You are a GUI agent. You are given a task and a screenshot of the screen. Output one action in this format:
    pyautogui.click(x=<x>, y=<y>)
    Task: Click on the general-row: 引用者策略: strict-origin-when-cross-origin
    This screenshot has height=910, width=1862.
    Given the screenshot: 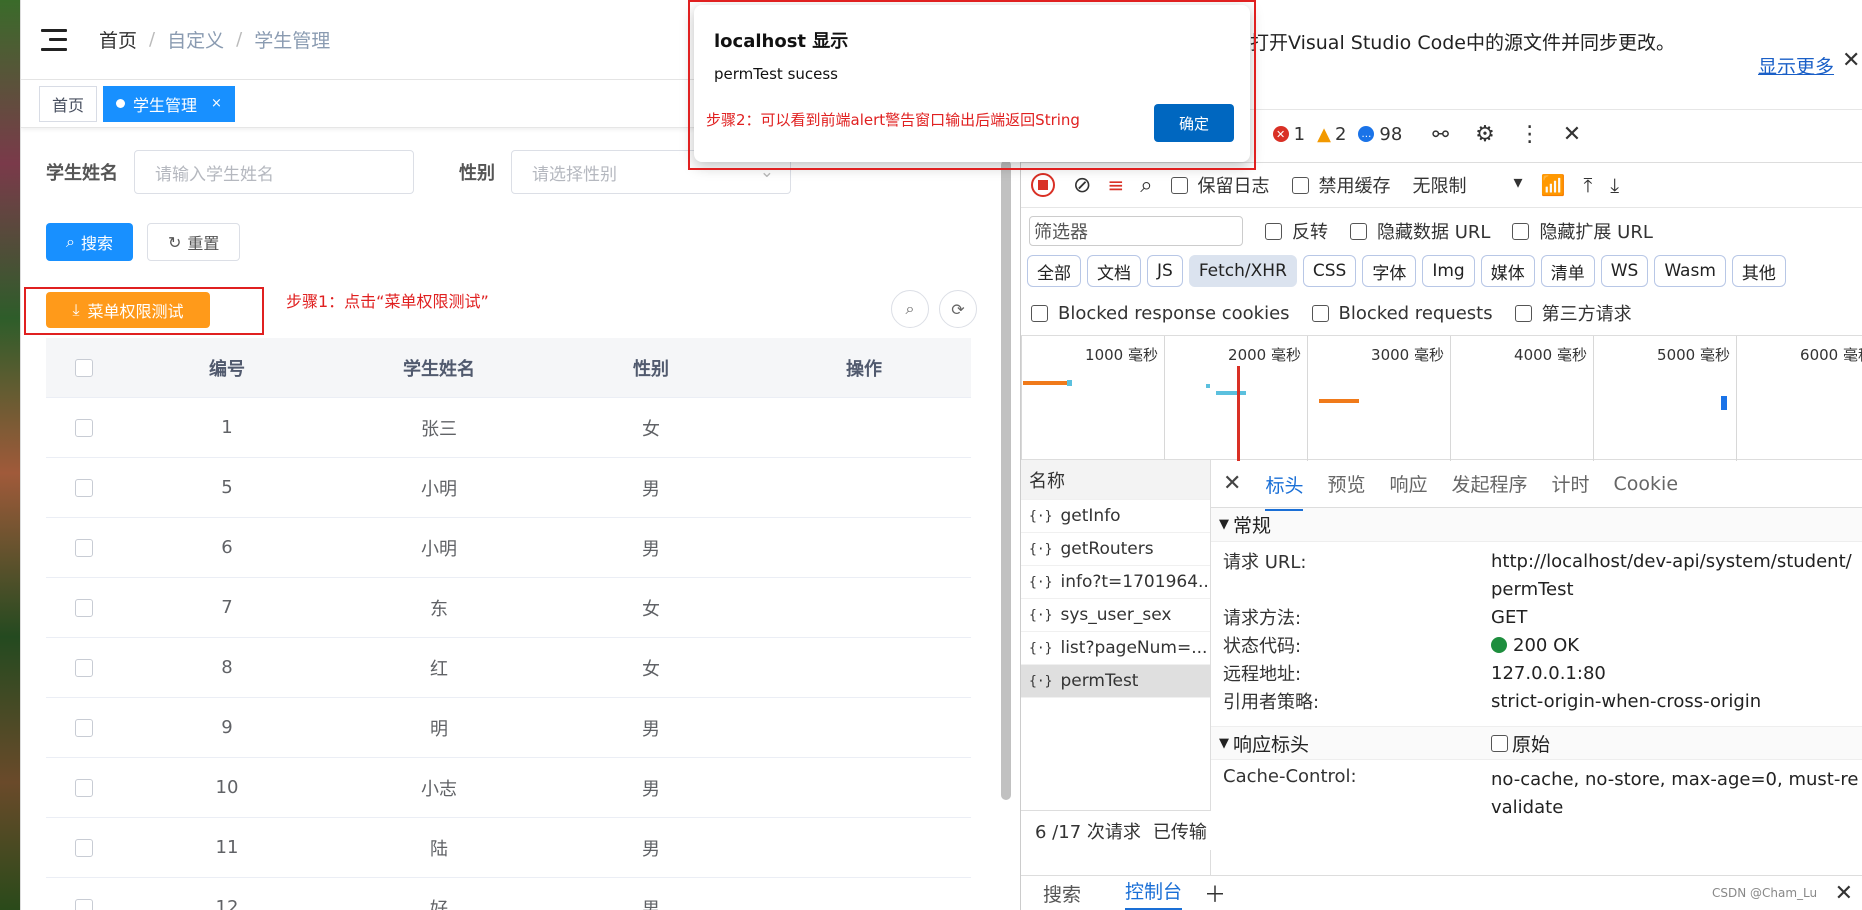 What is the action you would take?
    pyautogui.click(x=1536, y=702)
    